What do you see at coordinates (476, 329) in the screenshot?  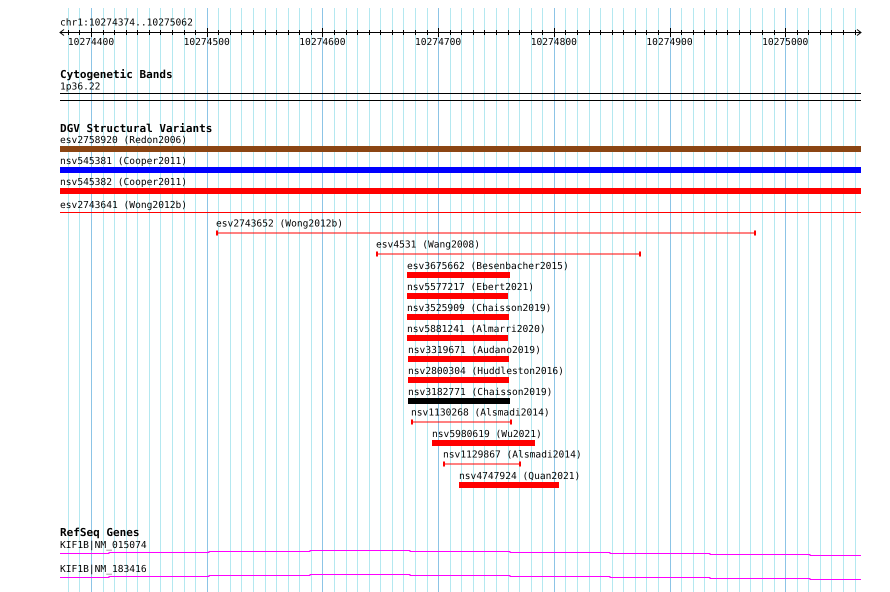 I see `feature-label: nsv5881241 (Almarri2020)` at bounding box center [476, 329].